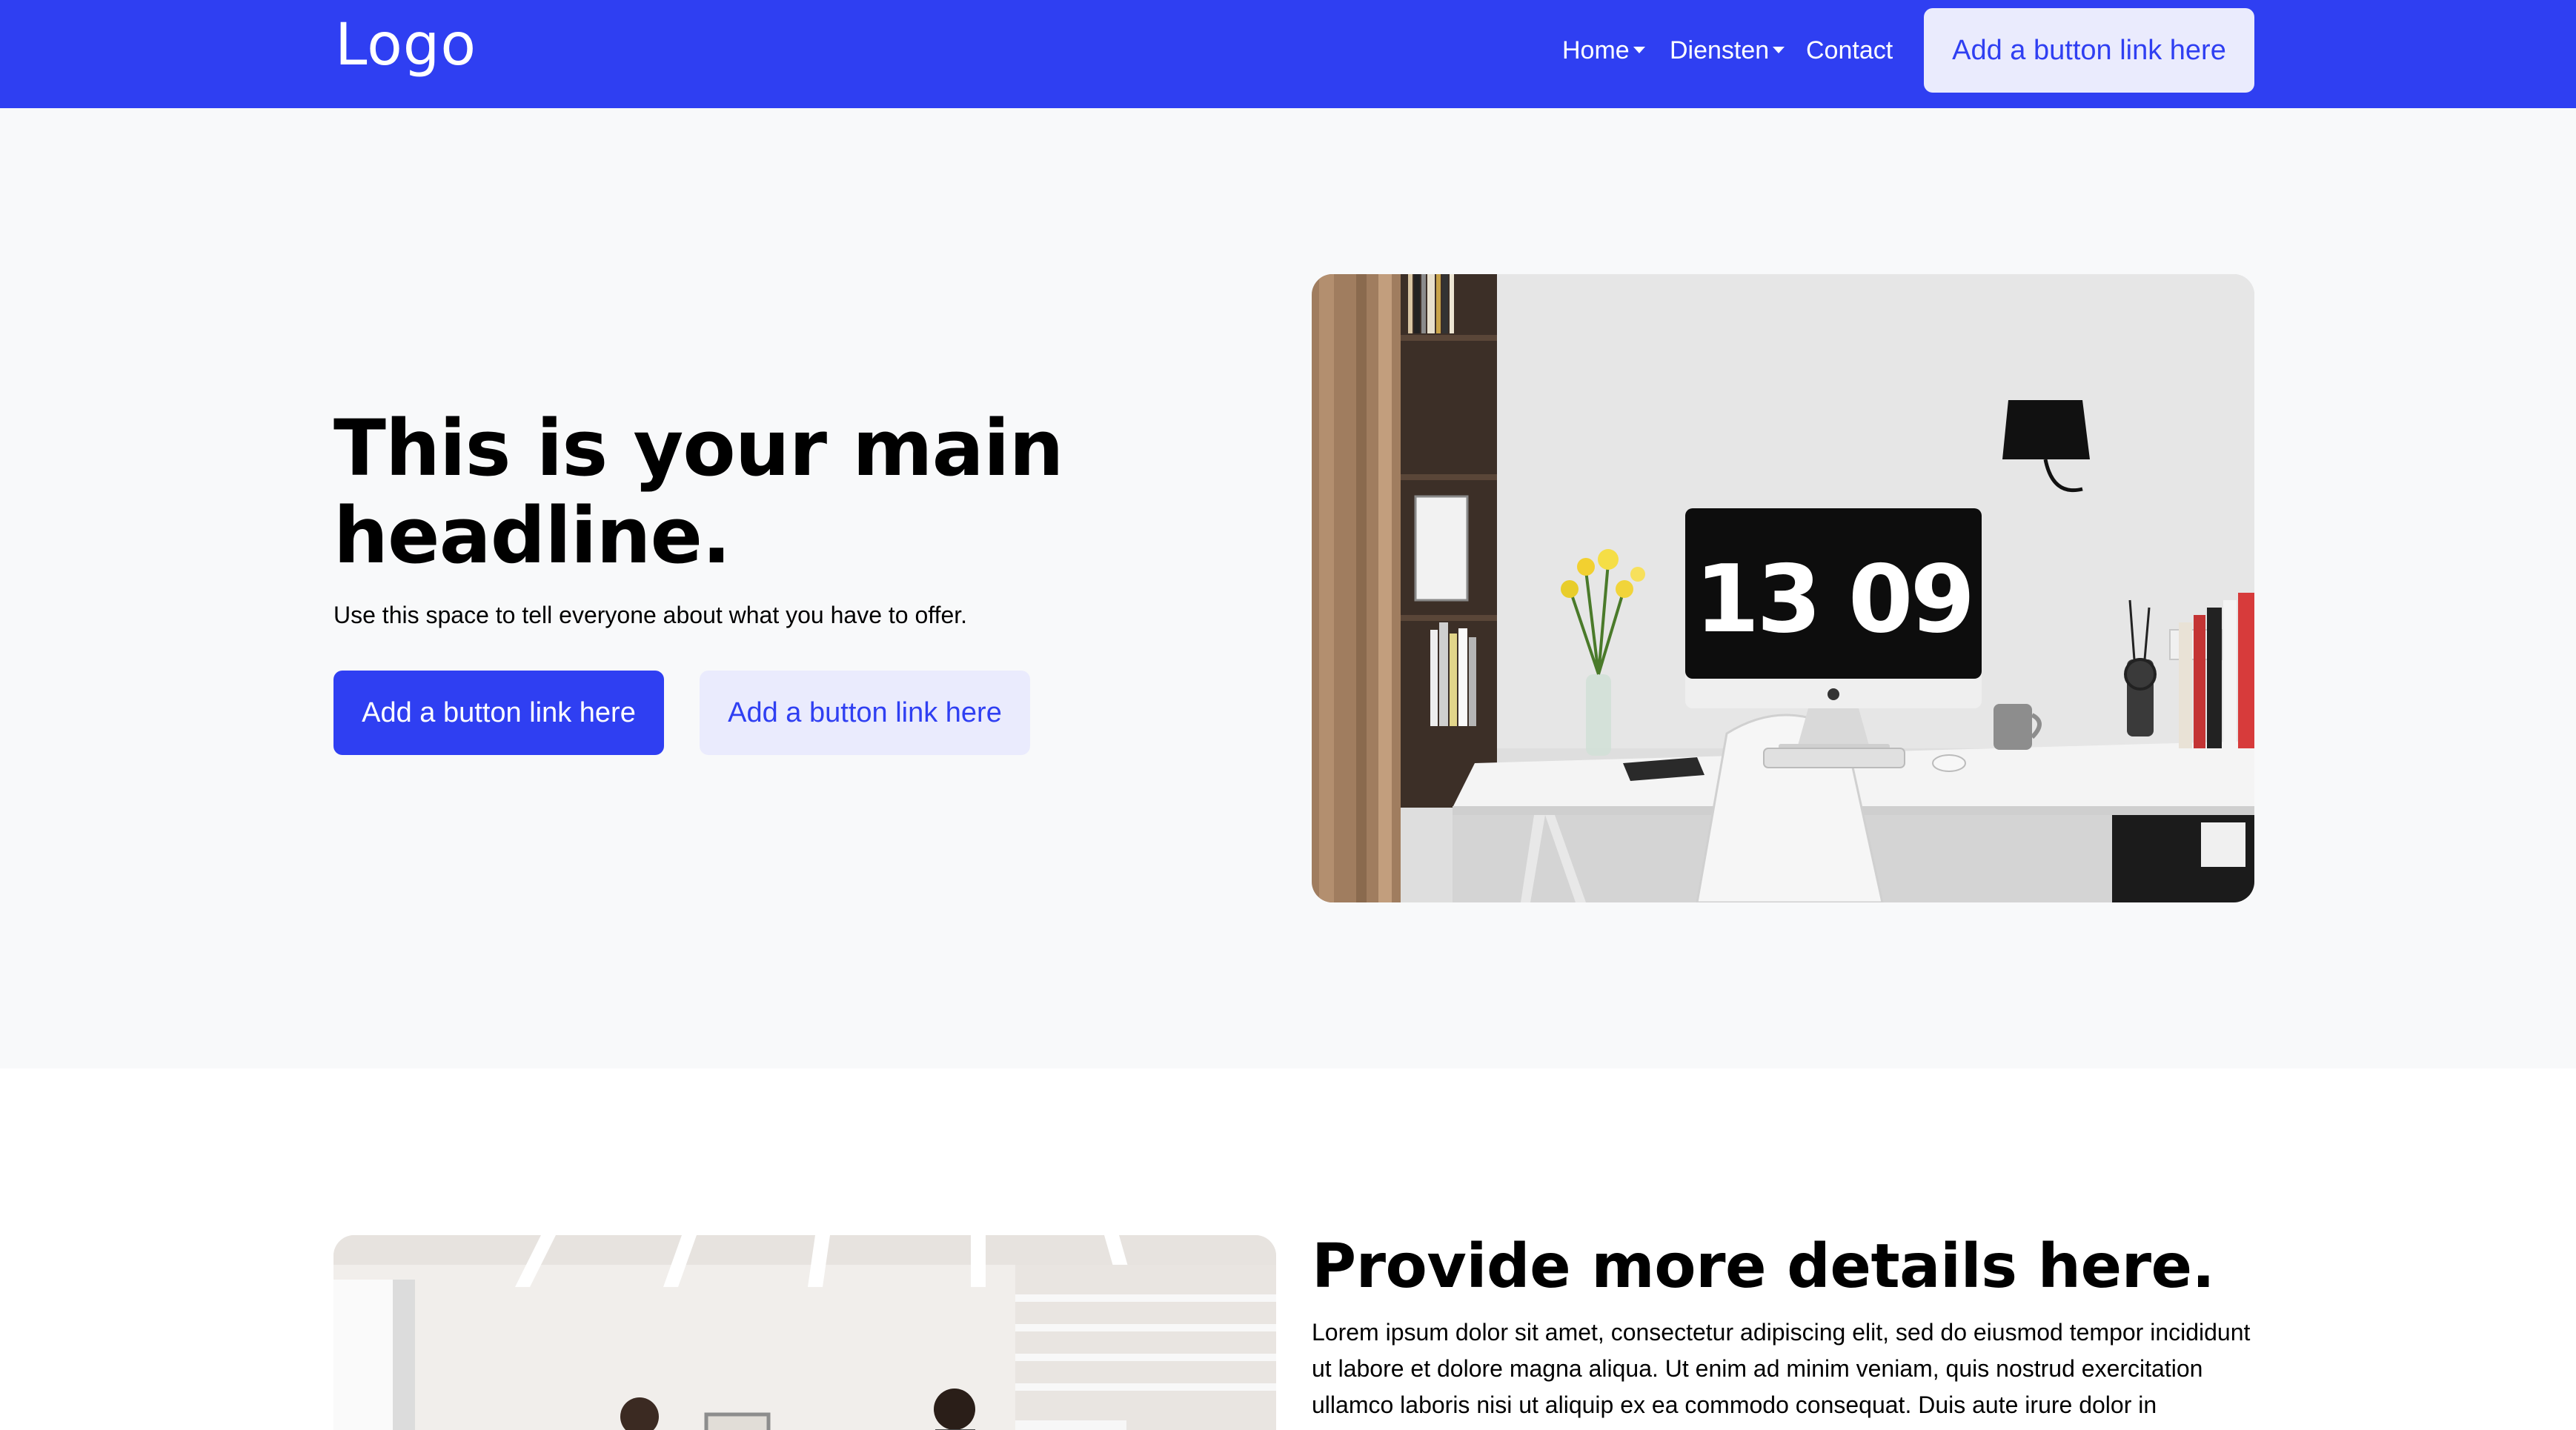 This screenshot has height=1430, width=2576. Describe the element at coordinates (698, 492) in the screenshot. I see `hero-headline: This is your main headline.` at that location.